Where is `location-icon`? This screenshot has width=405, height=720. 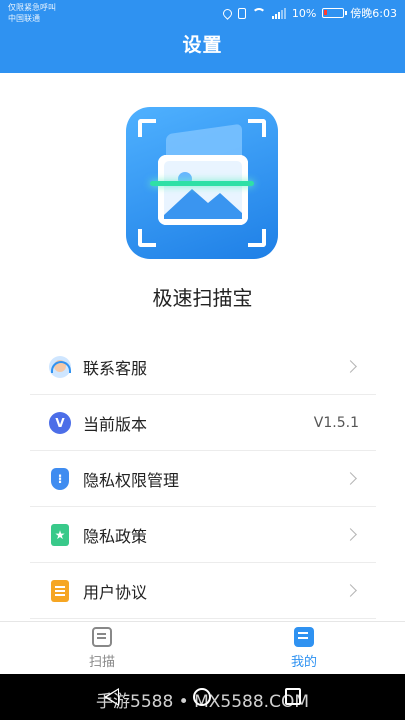
location-icon is located at coordinates (227, 13).